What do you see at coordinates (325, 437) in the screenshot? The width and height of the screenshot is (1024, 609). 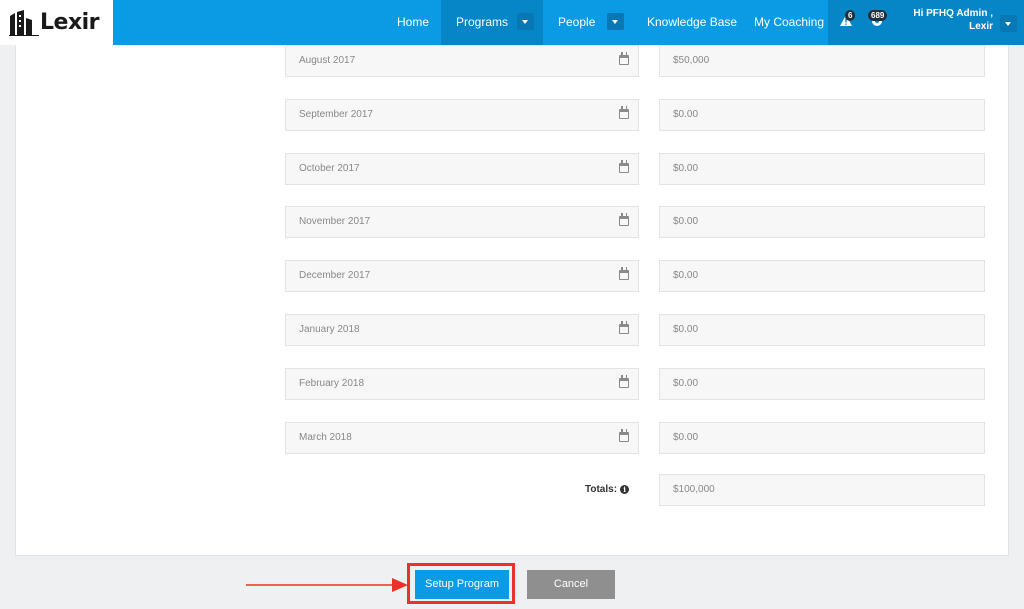 I see `month-label: March 2018` at bounding box center [325, 437].